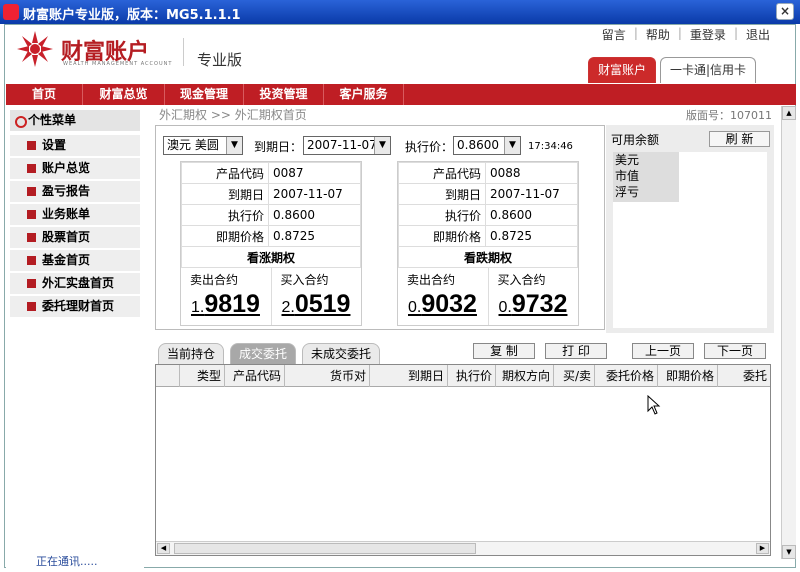 This screenshot has height=572, width=800. What do you see at coordinates (284, 94) in the screenshot?
I see `nav-investment: 投资管理` at bounding box center [284, 94].